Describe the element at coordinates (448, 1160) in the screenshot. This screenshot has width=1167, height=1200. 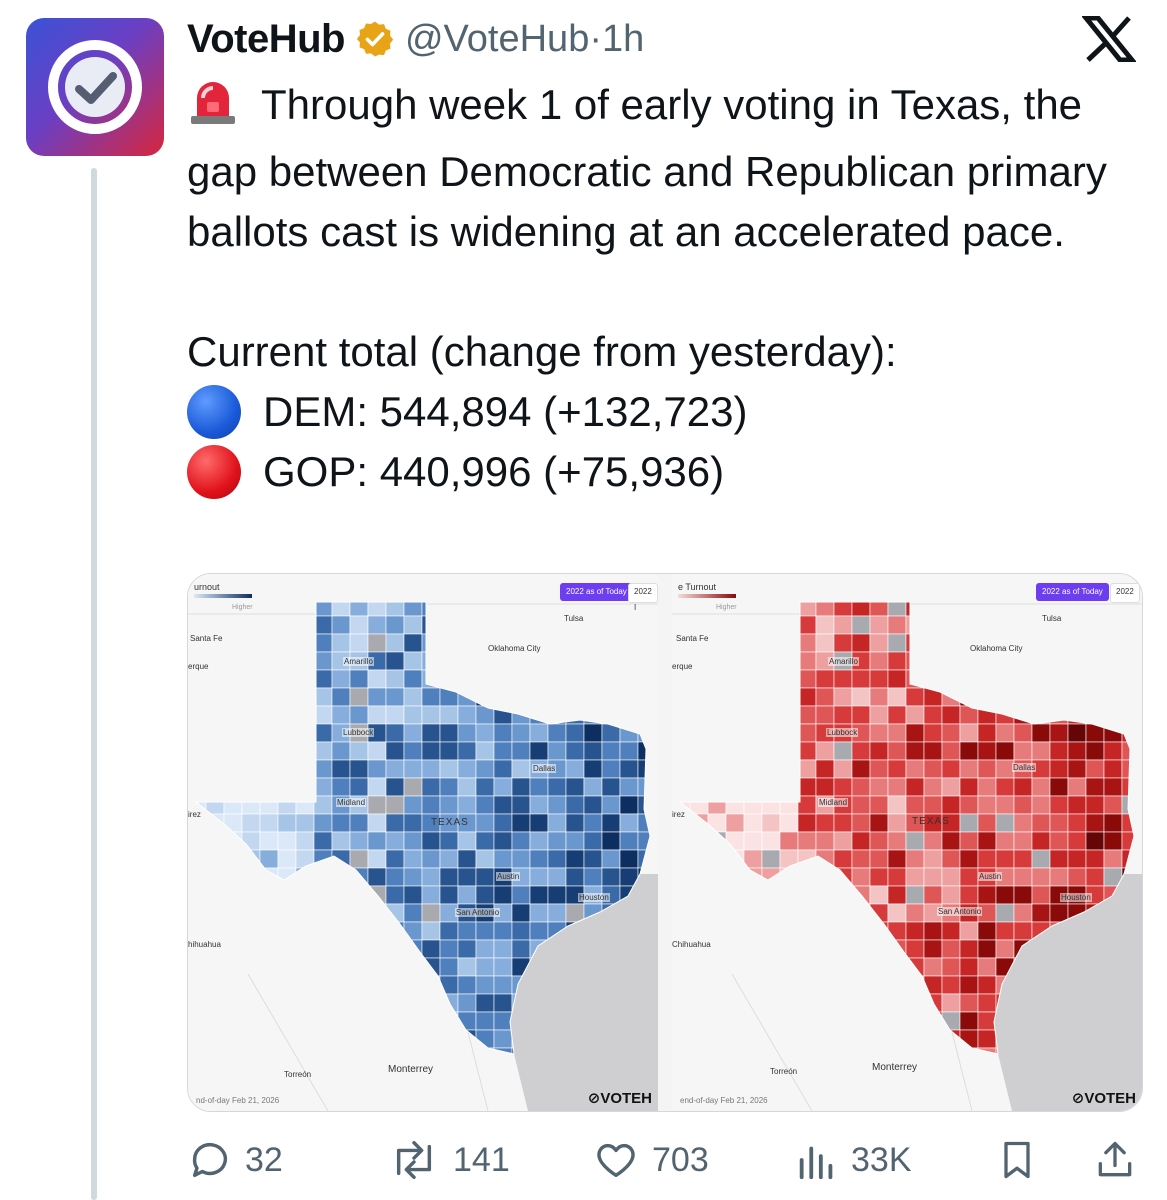
I see `repost-button: 141` at that location.